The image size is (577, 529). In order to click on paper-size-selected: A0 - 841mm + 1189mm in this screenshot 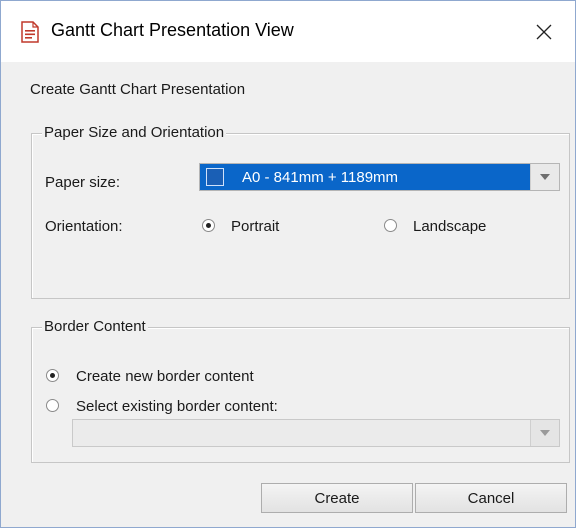, I will do `click(365, 177)`.